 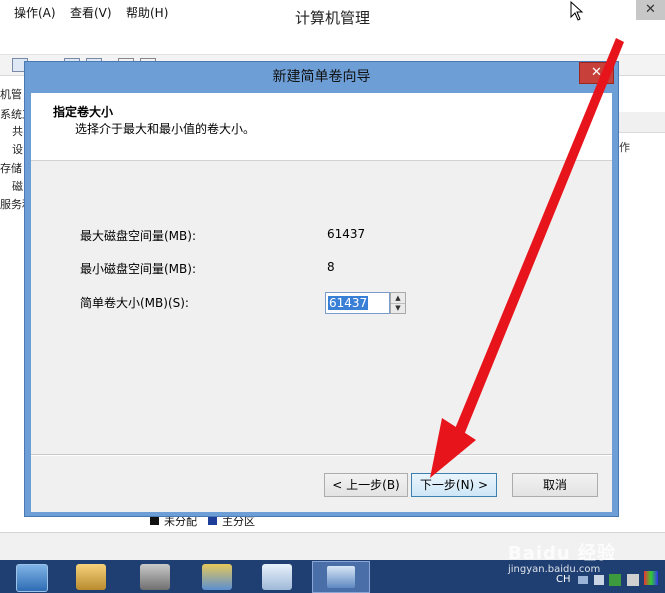 What do you see at coordinates (134, 303) in the screenshot?
I see `volume-size-label: 简单卷大小(MB)(S):` at bounding box center [134, 303].